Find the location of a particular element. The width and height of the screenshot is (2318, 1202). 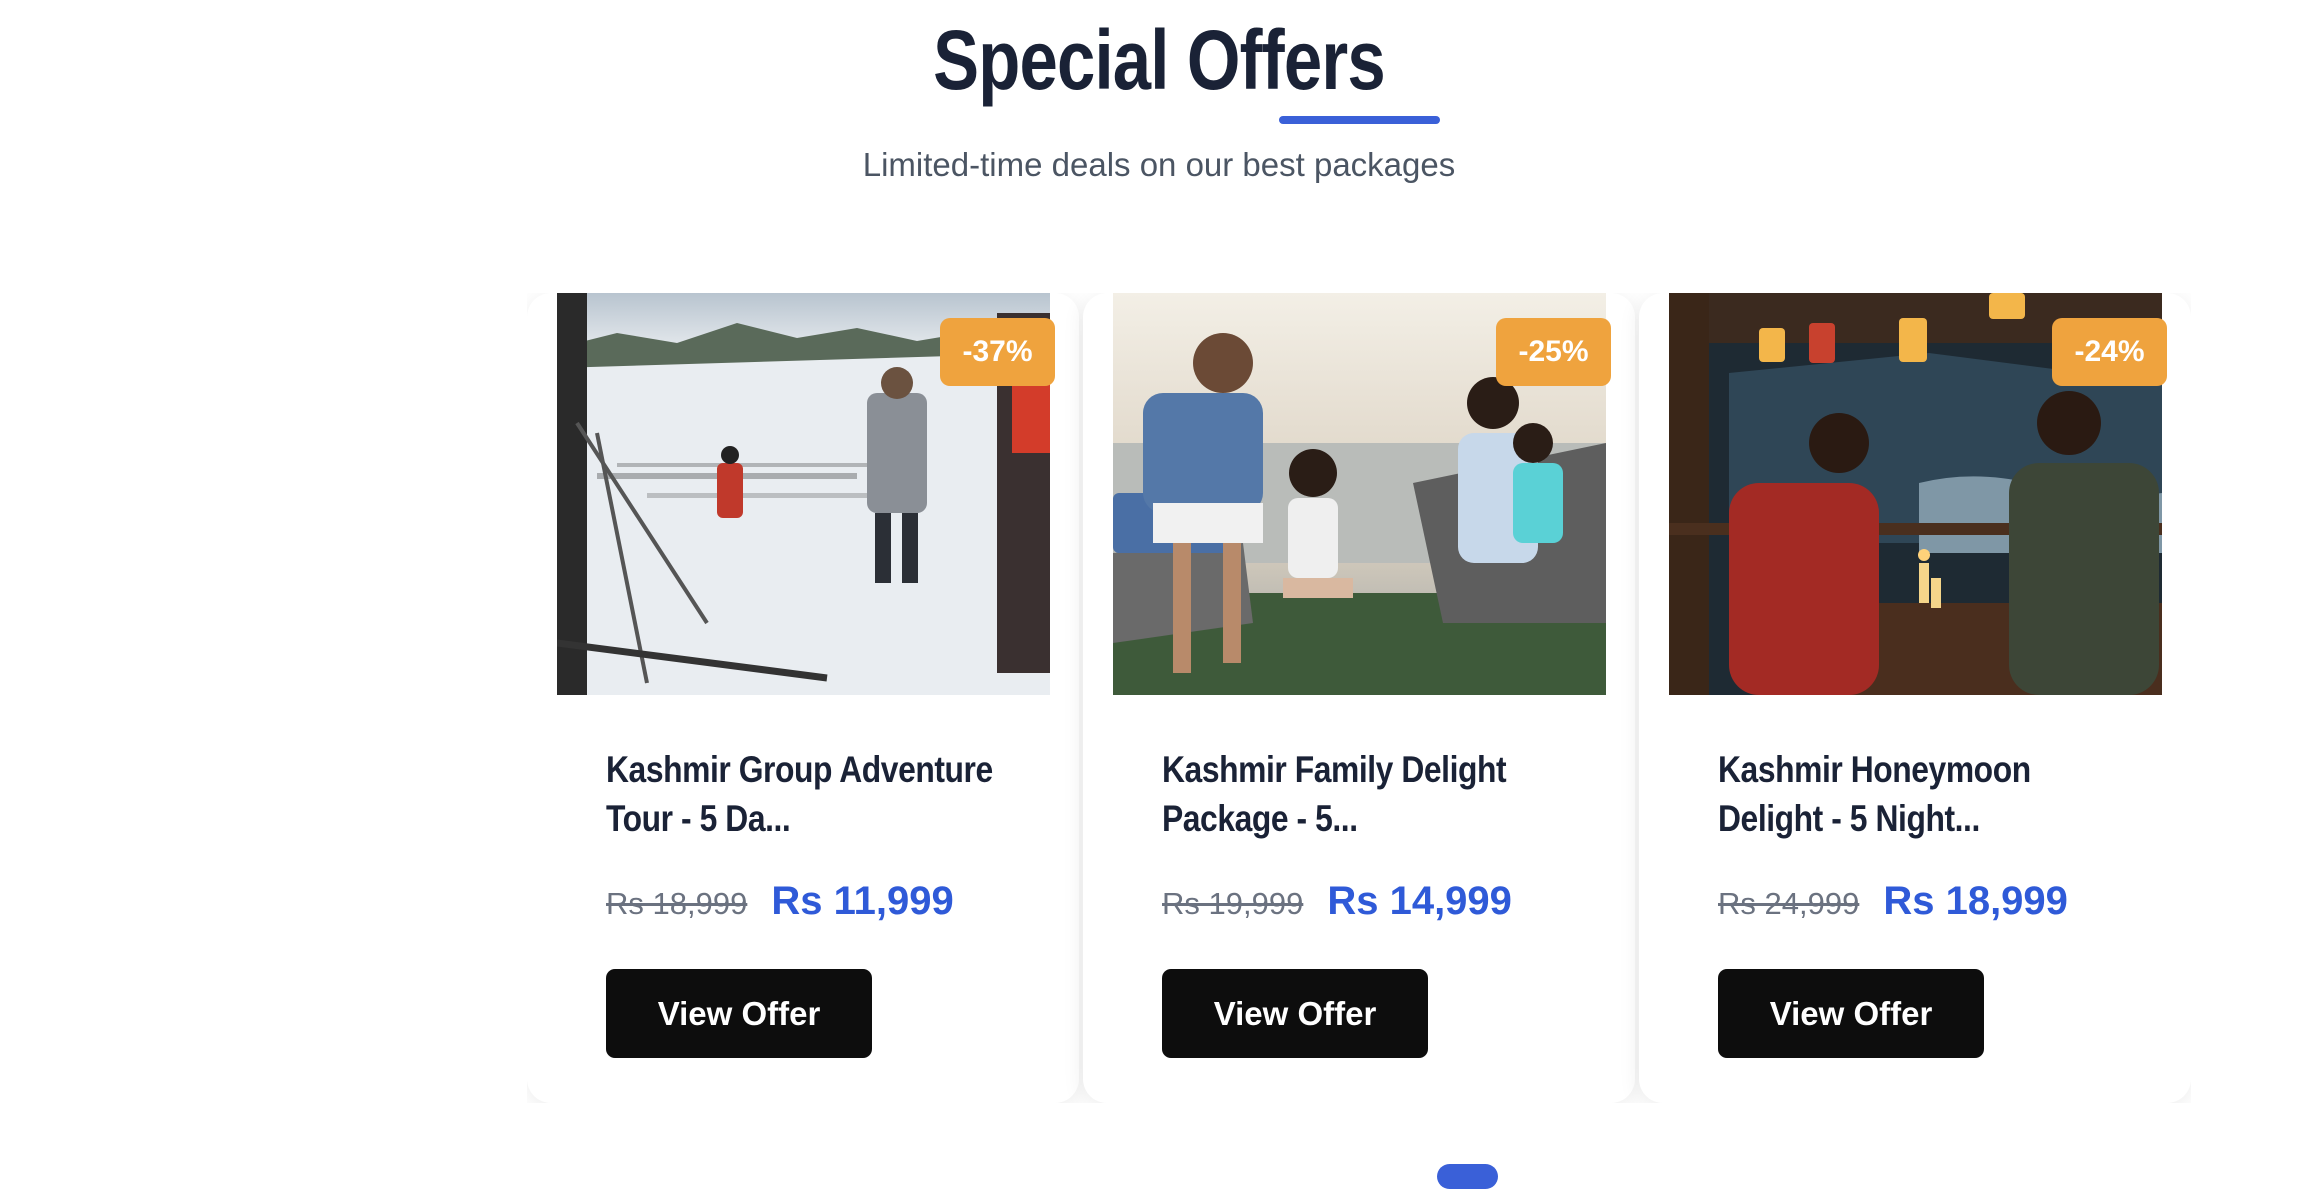

offer-price: Rs 11,999 is located at coordinates (862, 901).